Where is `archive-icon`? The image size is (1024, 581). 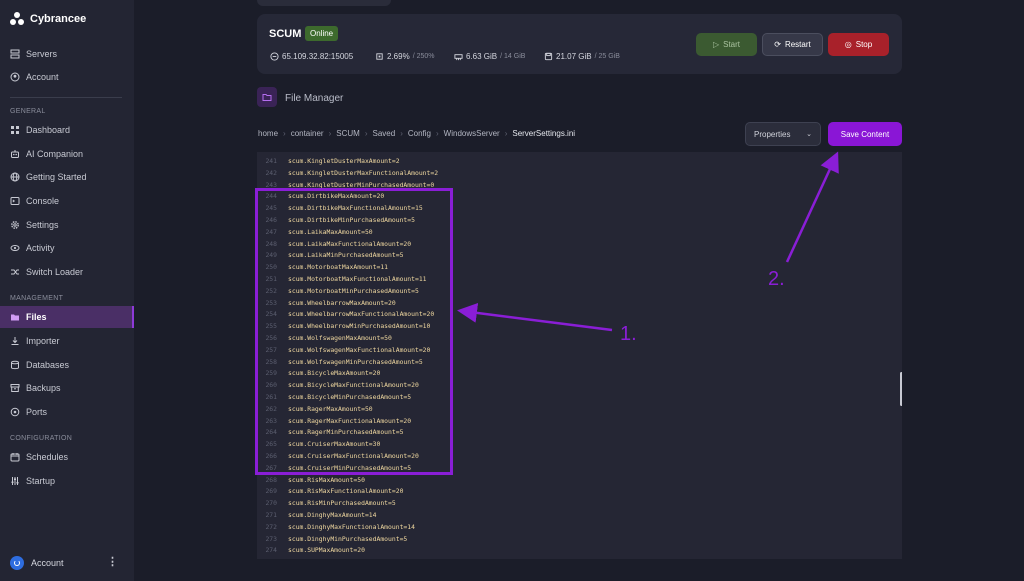
archive-icon is located at coordinates (15, 388).